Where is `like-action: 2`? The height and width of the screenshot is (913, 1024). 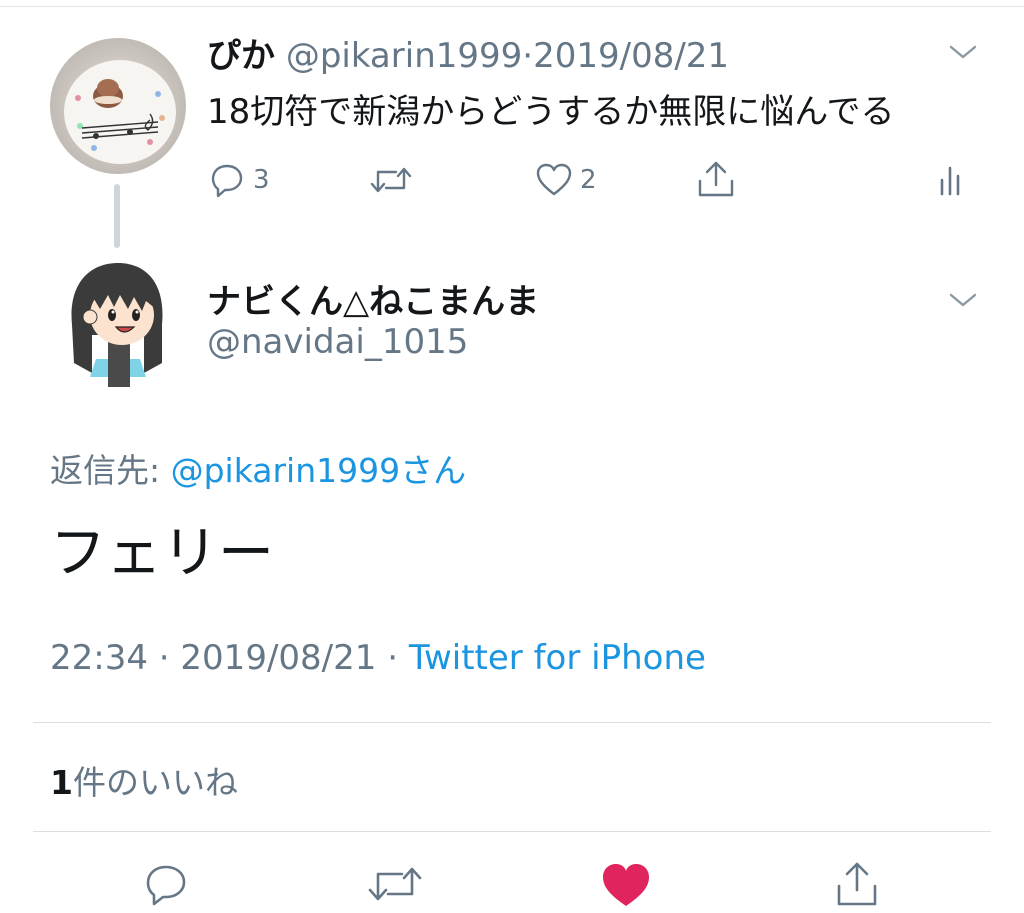
like-action: 2 is located at coordinates (565, 180).